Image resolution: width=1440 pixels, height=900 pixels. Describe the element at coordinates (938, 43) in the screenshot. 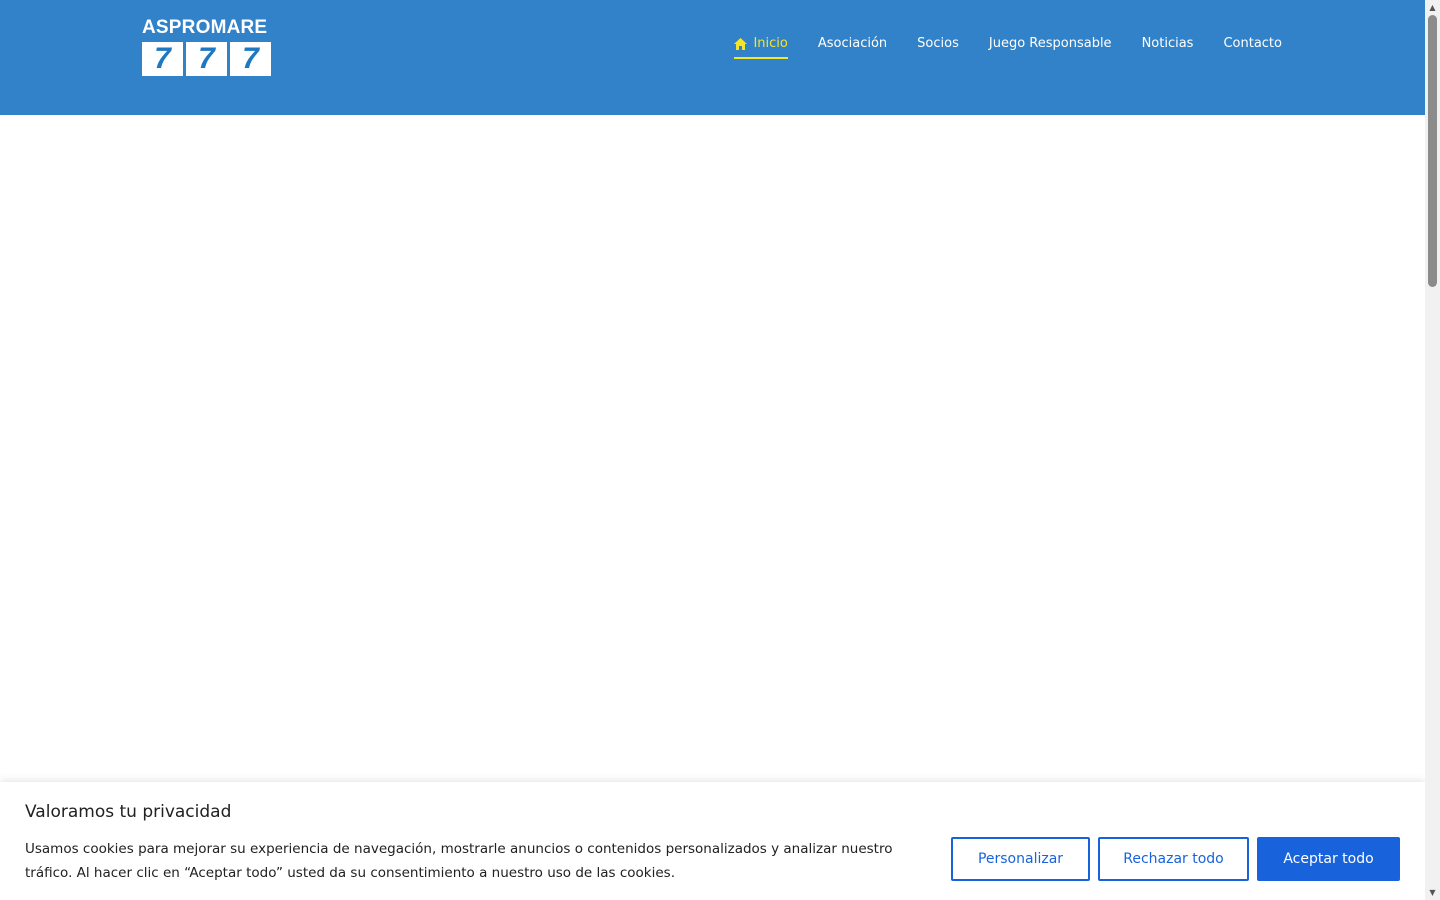

I see `nav-item-label: Socios` at that location.